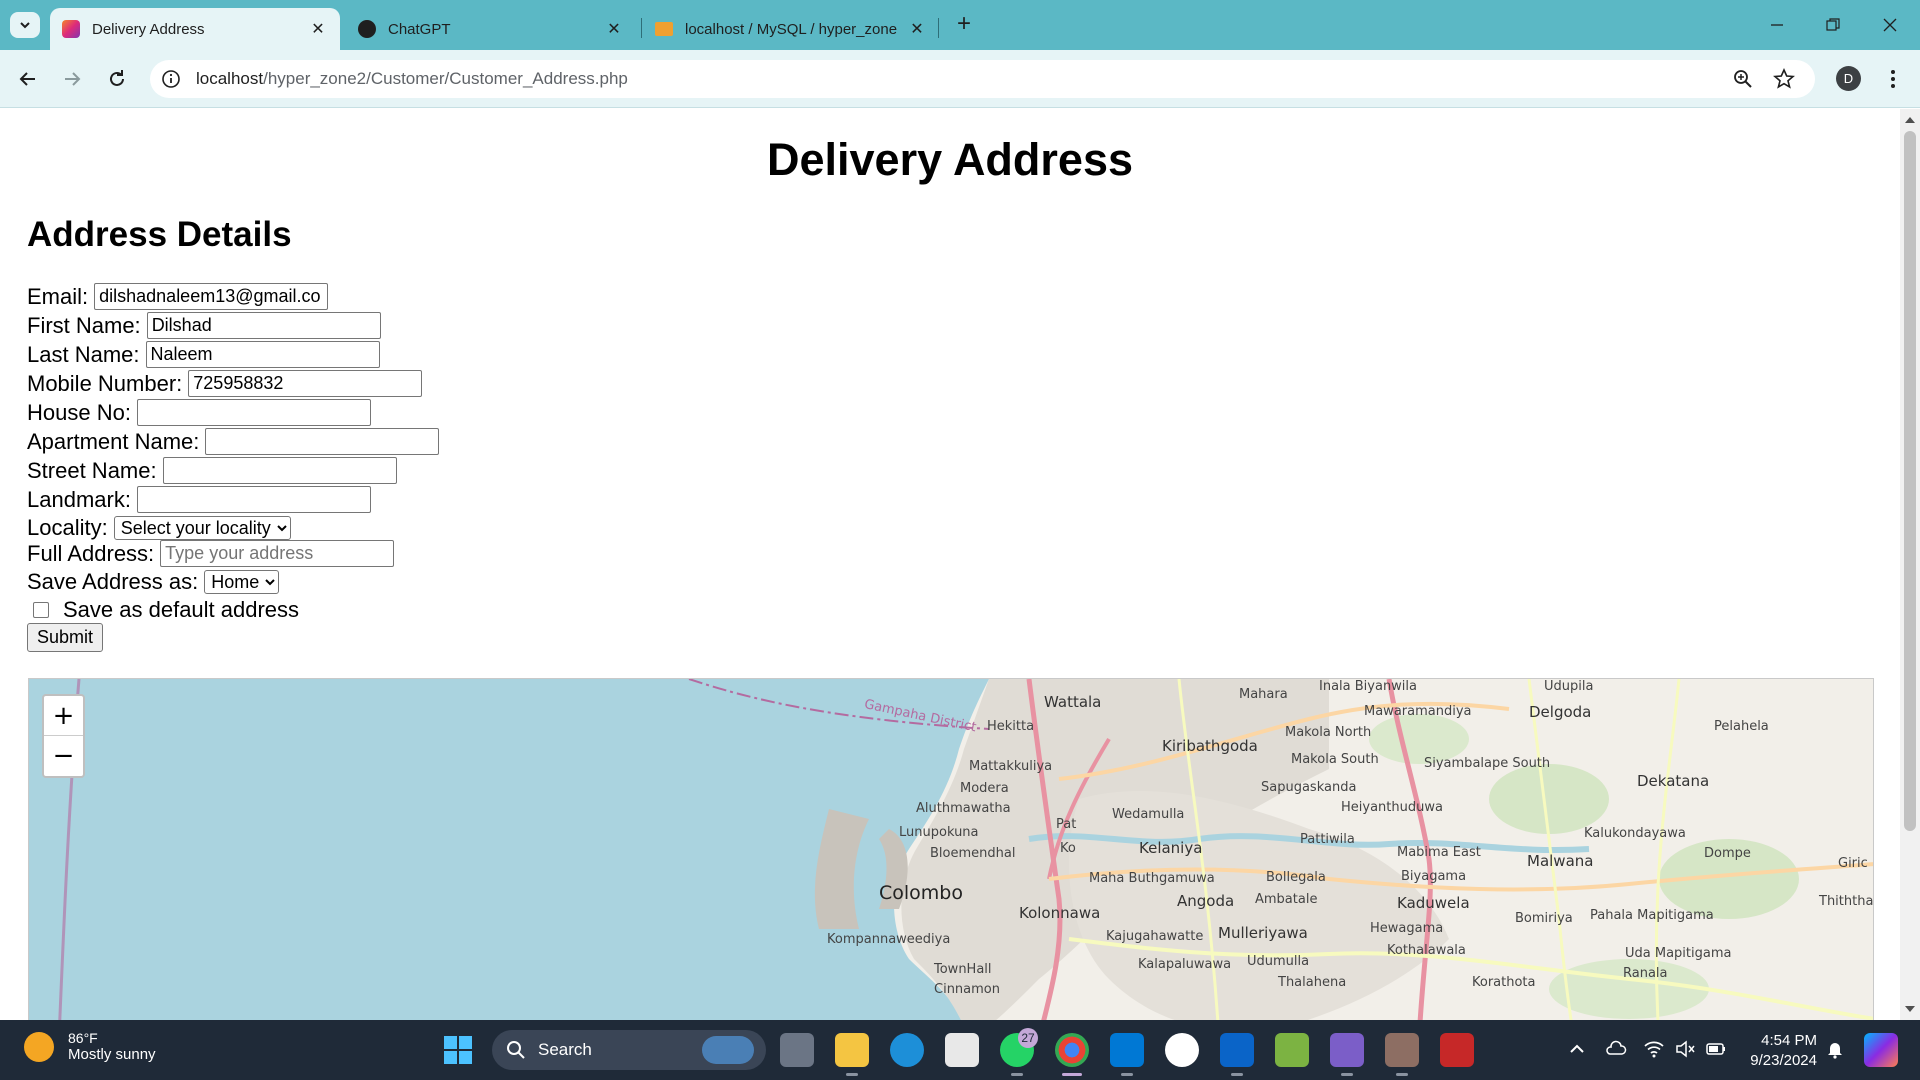 This screenshot has height=1080, width=1920. I want to click on battery-icon, so click(1716, 1049).